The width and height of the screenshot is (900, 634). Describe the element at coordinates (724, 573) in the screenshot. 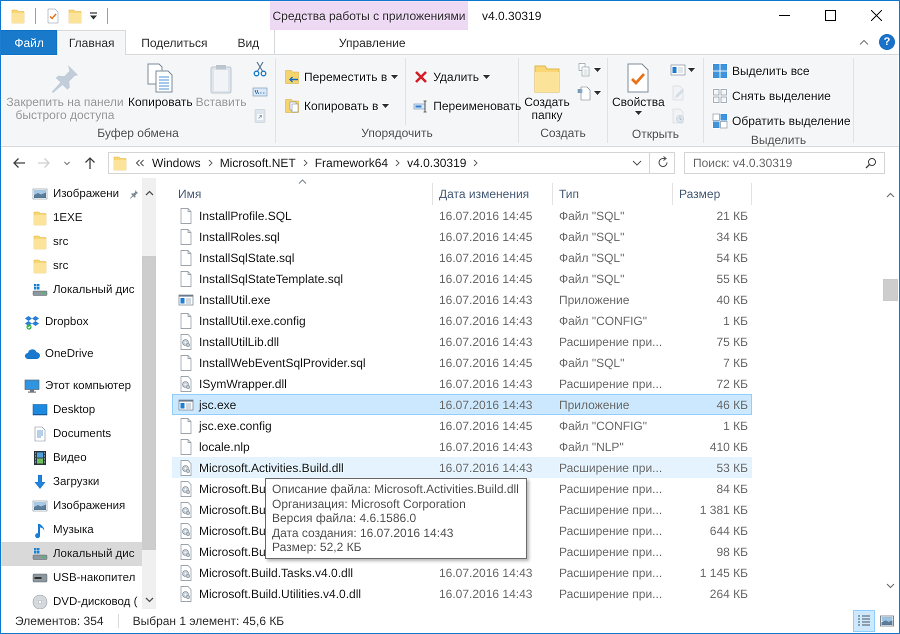

I see `size-cell: 1 145 КБ` at that location.